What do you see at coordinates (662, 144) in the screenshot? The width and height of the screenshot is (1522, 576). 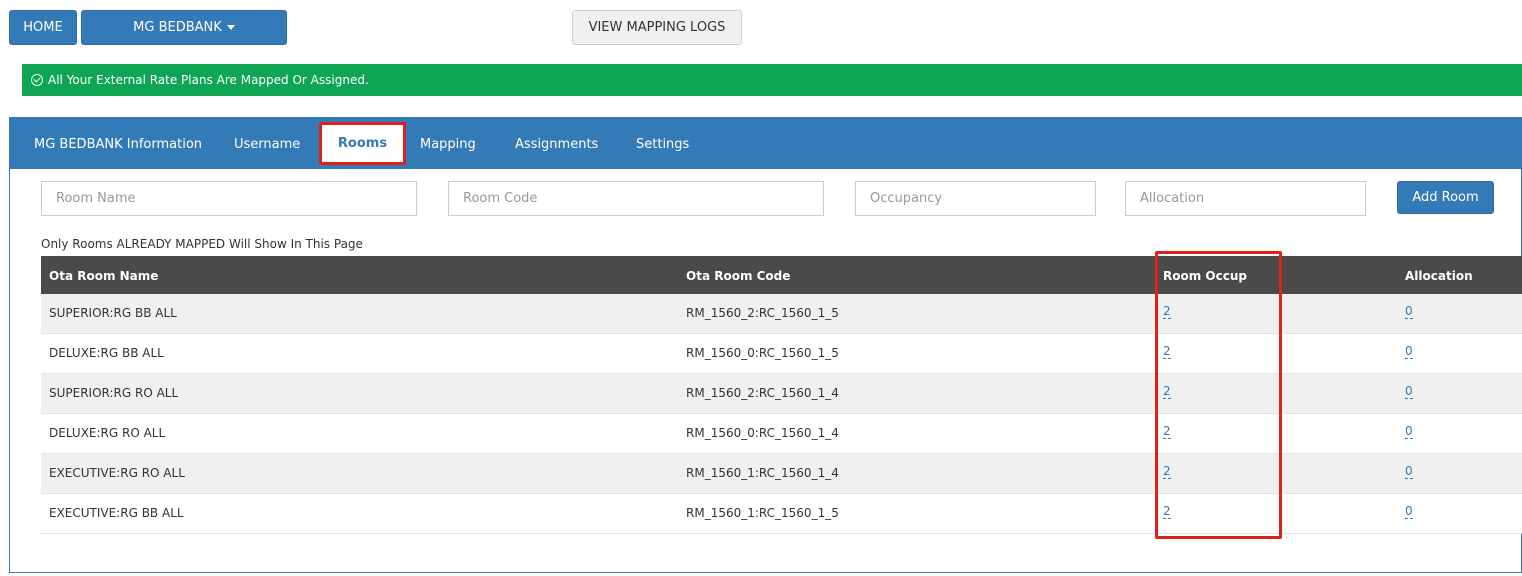 I see `tab-settings: Settings` at bounding box center [662, 144].